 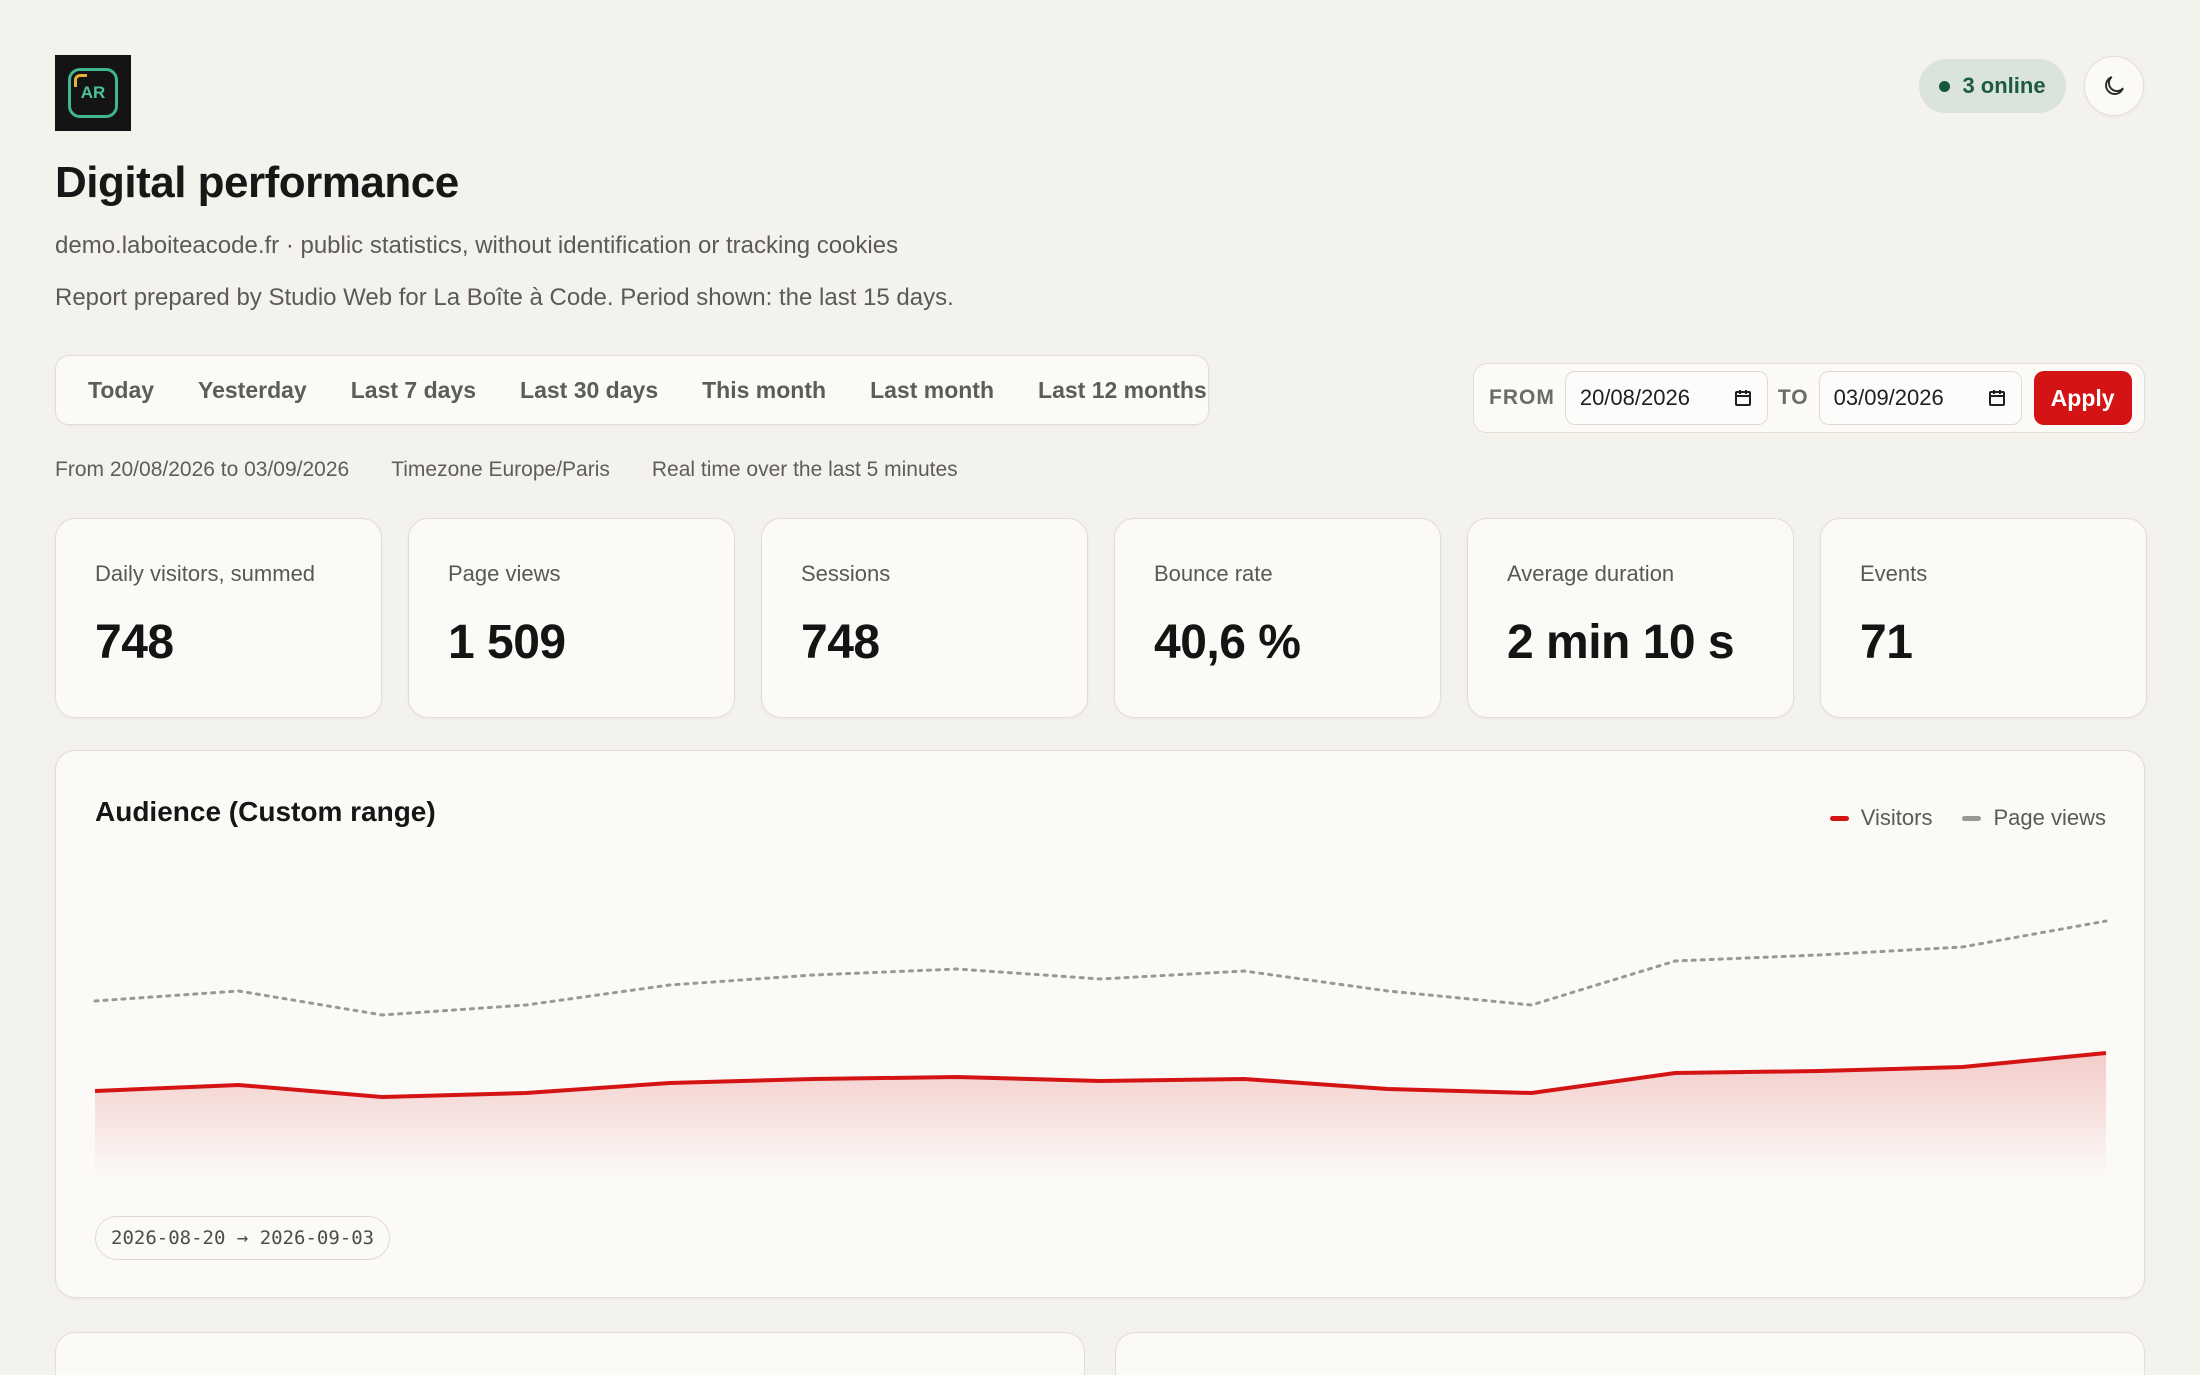 I want to click on kpi-card-sessions: Sessions 748, so click(x=924, y=618).